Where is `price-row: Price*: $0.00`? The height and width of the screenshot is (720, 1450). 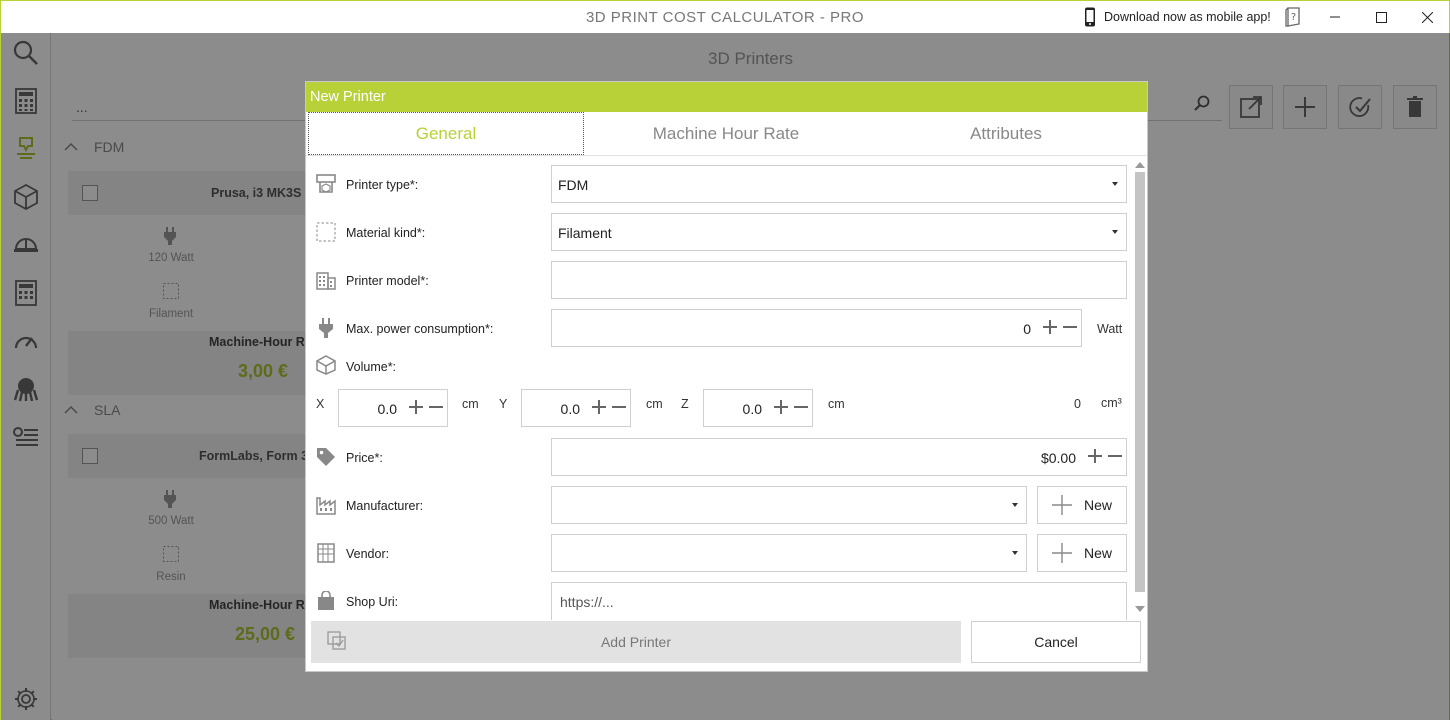 price-row: Price*: $0.00 is located at coordinates (722, 457).